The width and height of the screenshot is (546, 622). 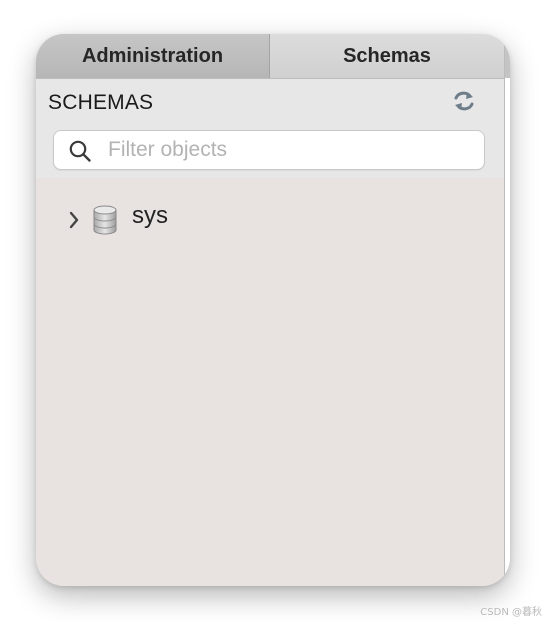 I want to click on adjacent-pane-tab-edge, so click(x=507, y=56).